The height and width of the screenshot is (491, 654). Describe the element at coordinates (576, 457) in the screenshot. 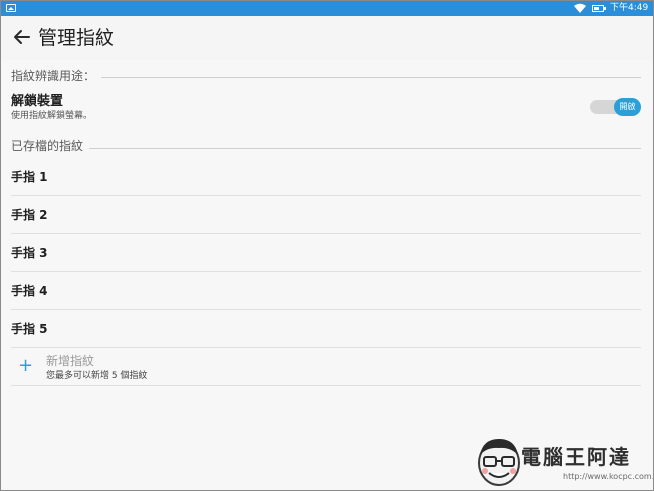

I see `watermark-title: 電腦王阿達` at that location.